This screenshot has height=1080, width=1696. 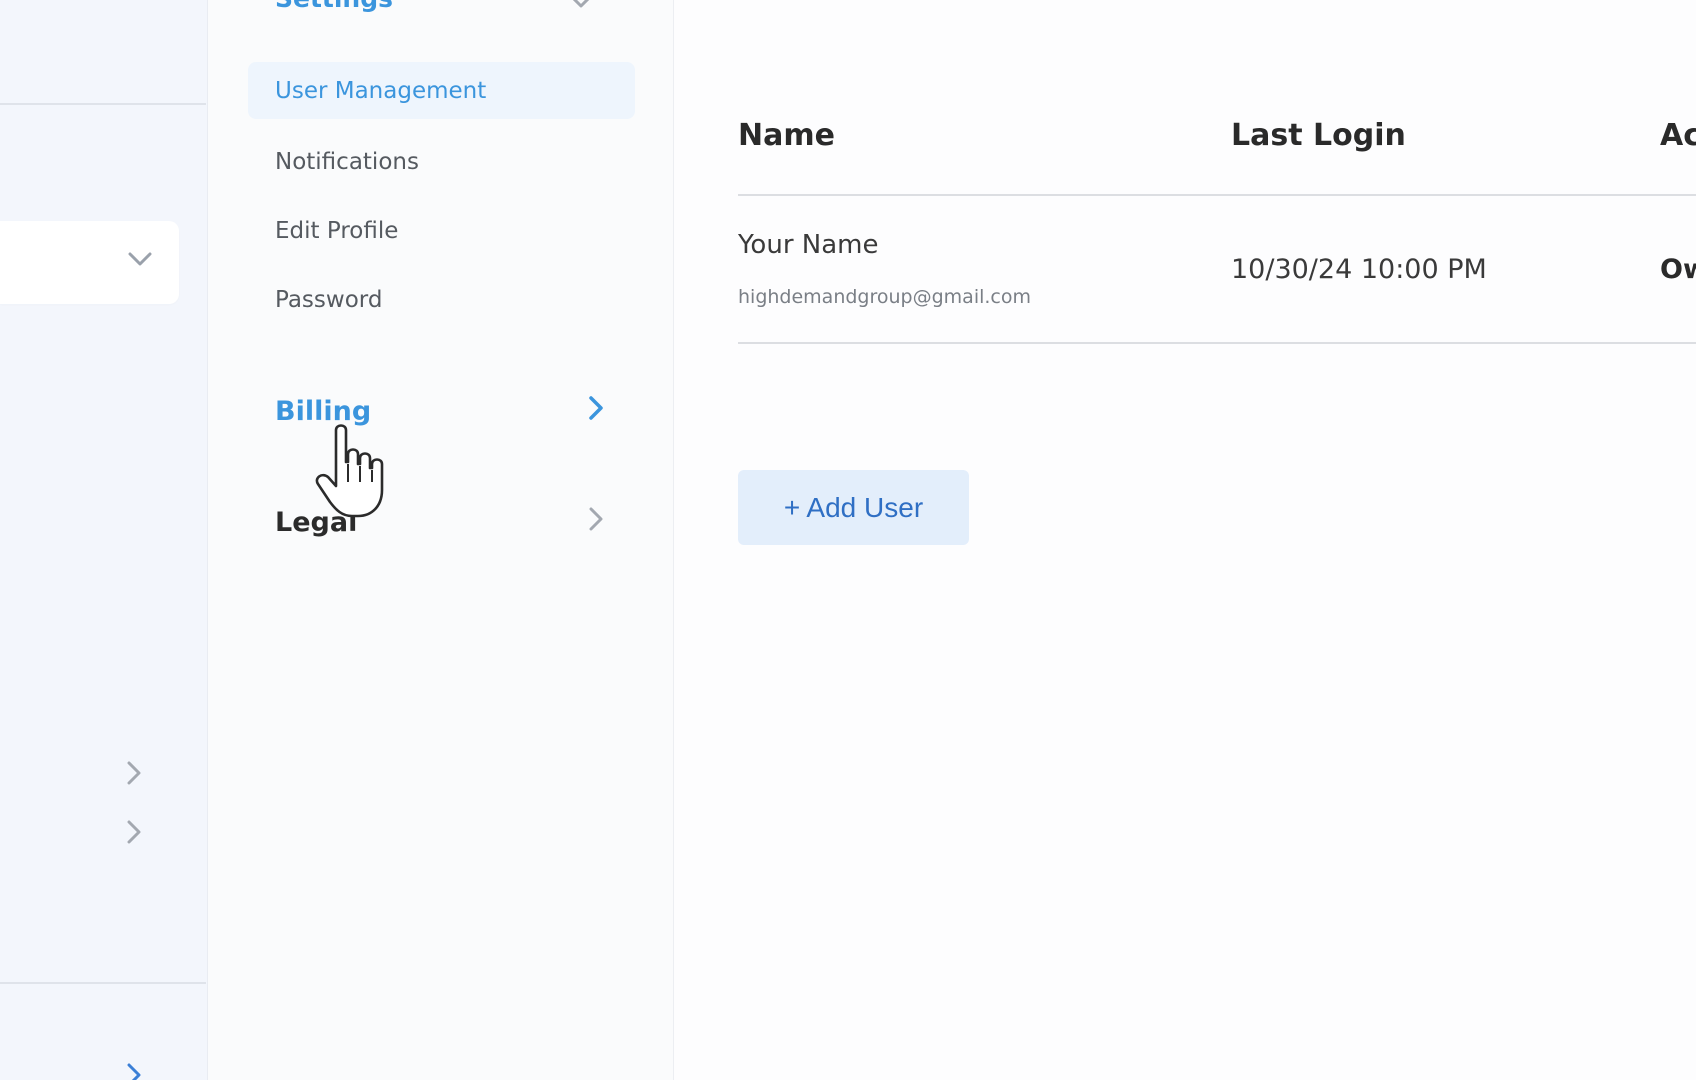 I want to click on column-header-name: Name, so click(x=786, y=135).